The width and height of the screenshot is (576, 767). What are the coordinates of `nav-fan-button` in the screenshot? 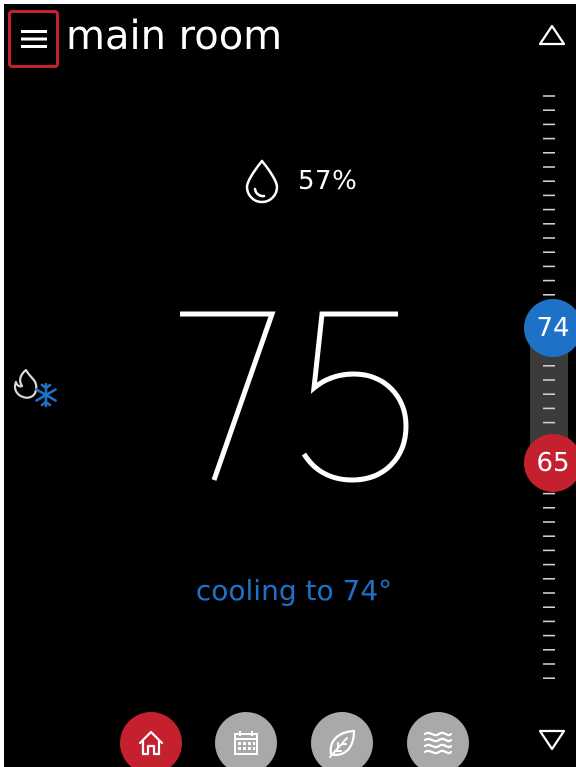 It's located at (438, 739).